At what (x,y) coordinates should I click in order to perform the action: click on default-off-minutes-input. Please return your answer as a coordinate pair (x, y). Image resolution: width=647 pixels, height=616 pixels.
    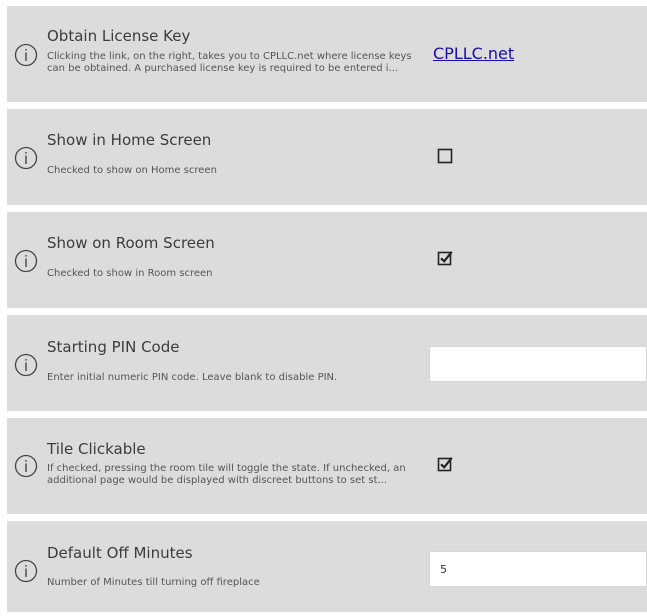
    Looking at the image, I should click on (538, 569).